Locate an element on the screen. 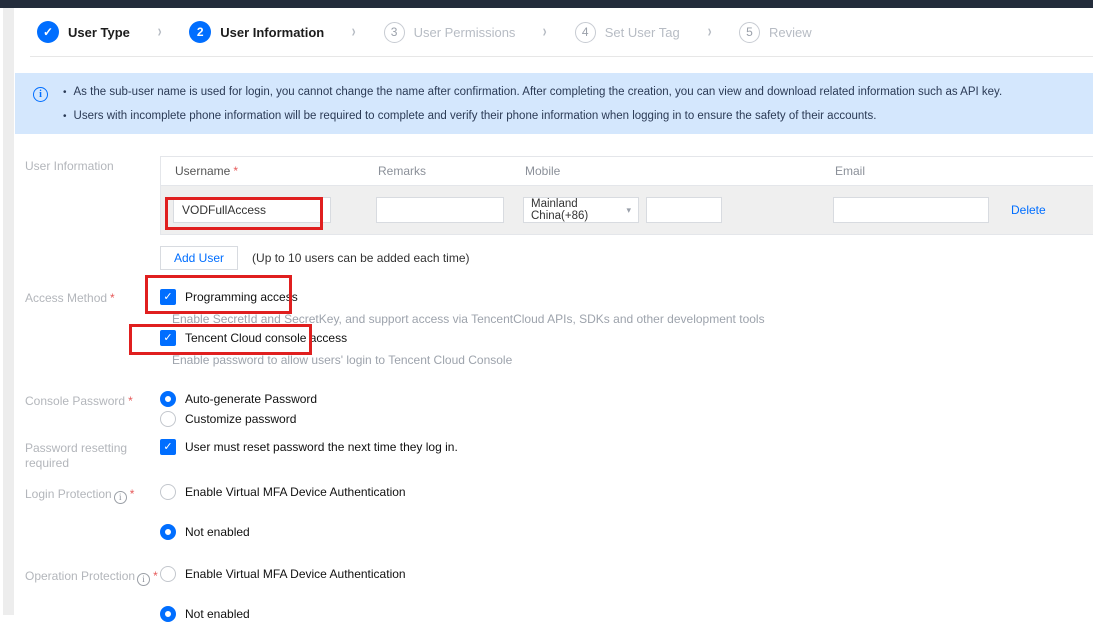 The width and height of the screenshot is (1093, 622). remarks-input is located at coordinates (440, 210).